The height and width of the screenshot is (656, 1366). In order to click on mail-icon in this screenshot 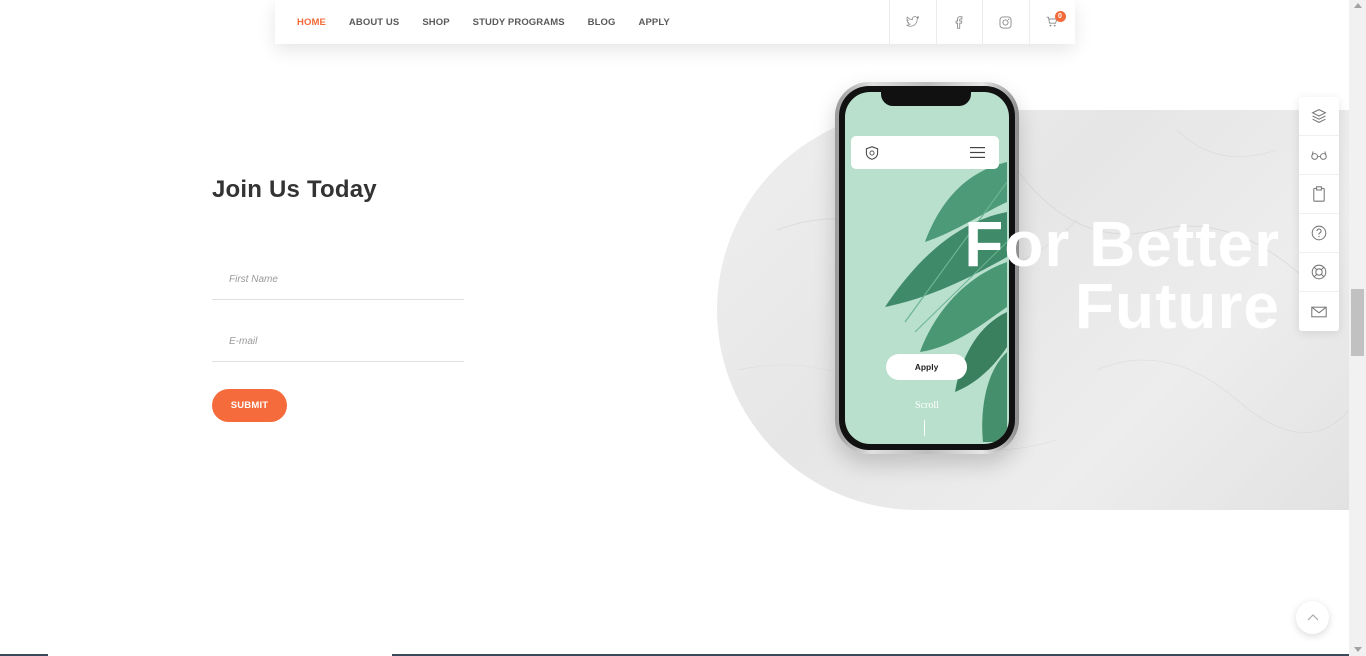, I will do `click(1319, 311)`.